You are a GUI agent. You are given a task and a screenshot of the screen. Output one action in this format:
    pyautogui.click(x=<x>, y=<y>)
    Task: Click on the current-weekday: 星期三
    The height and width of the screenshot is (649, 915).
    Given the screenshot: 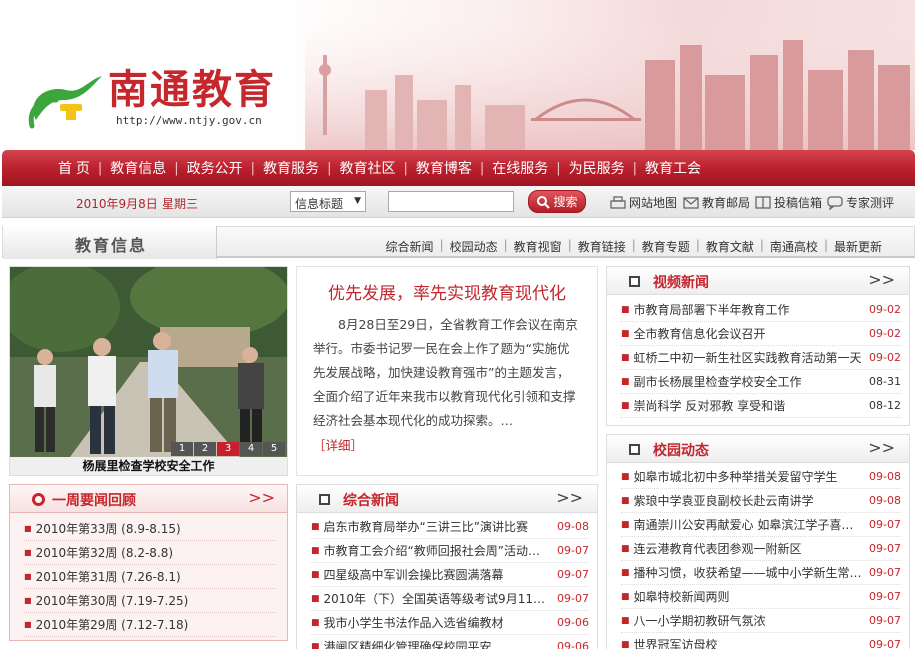 What is the action you would take?
    pyautogui.click(x=180, y=204)
    